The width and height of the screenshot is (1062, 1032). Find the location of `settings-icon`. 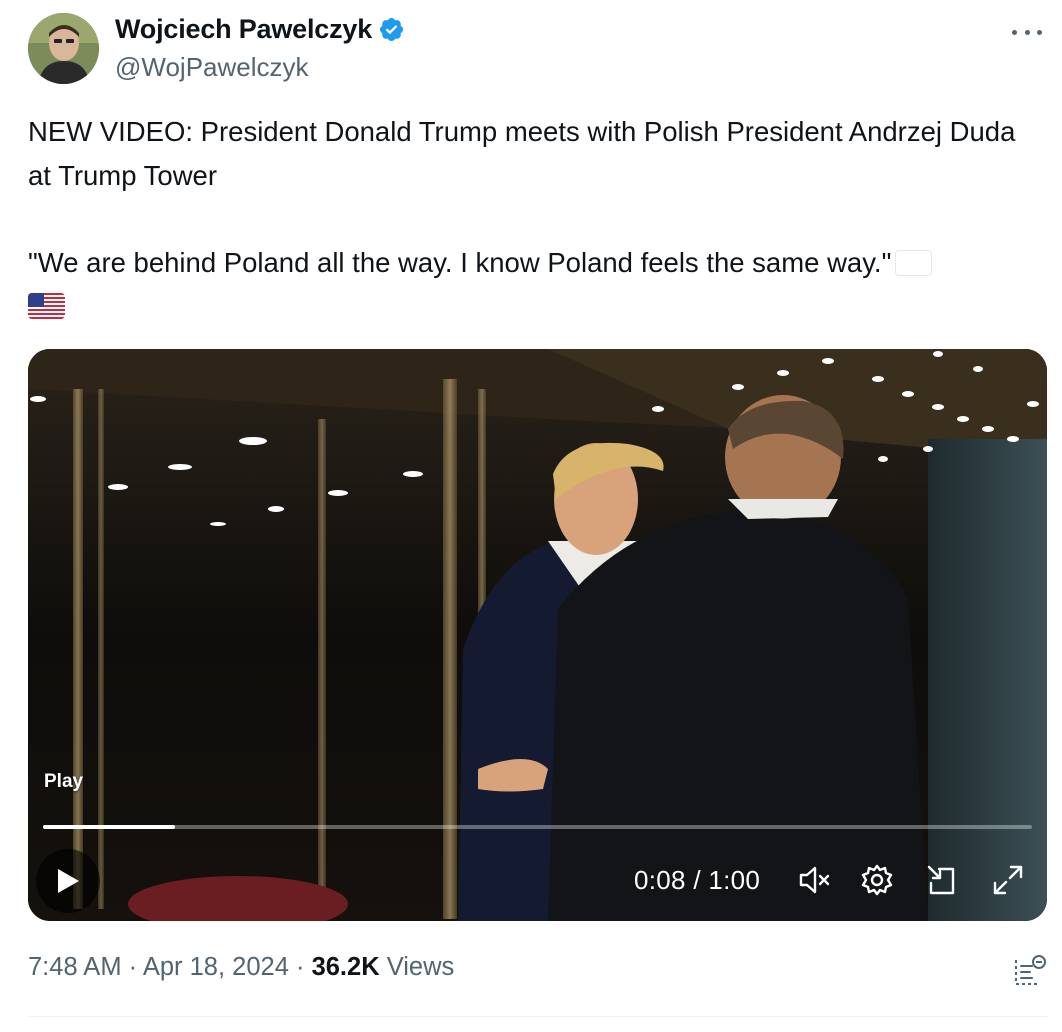

settings-icon is located at coordinates (877, 880).